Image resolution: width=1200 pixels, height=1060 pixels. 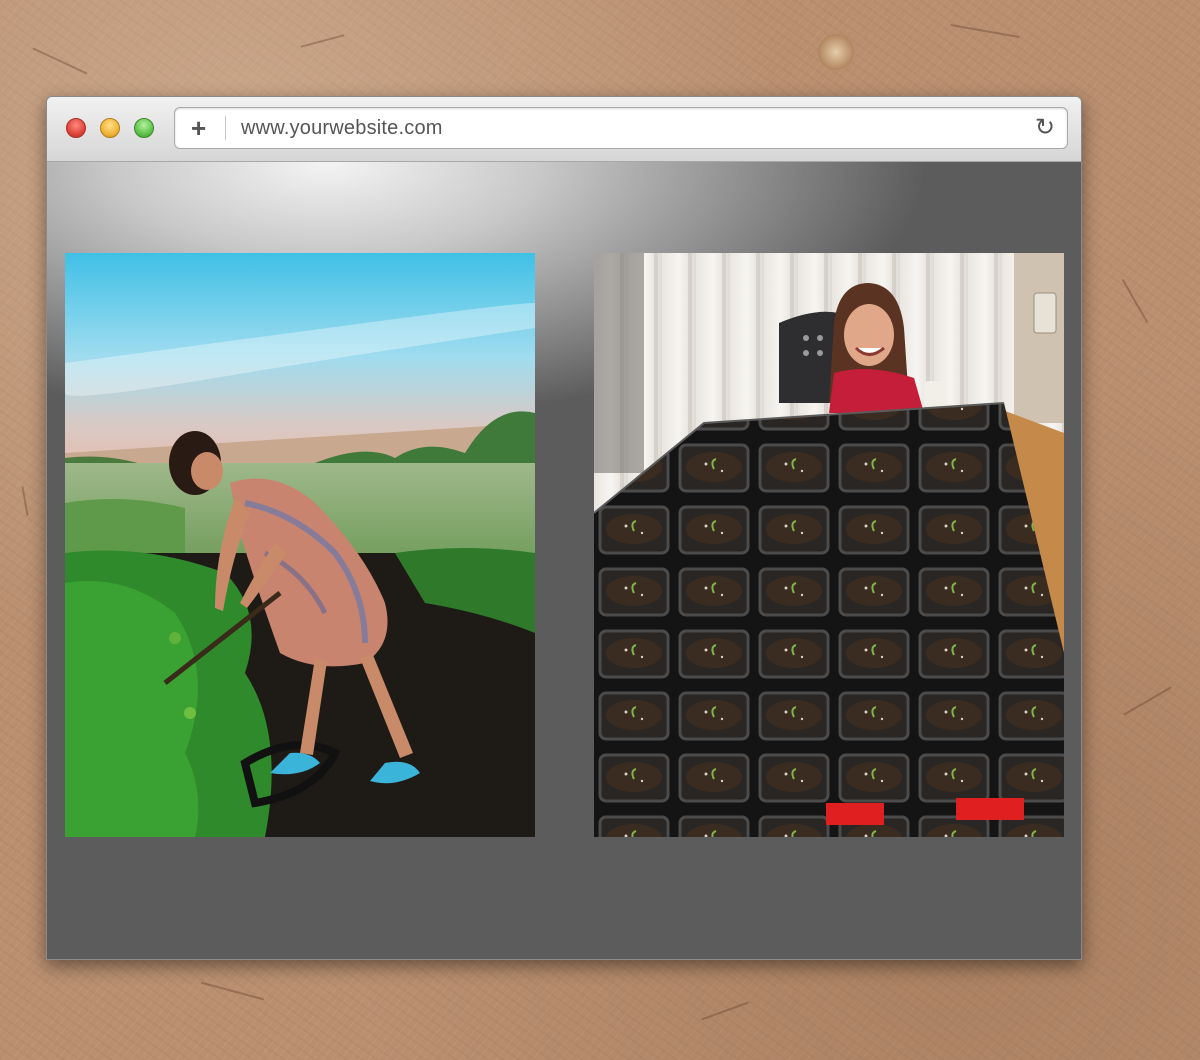 What do you see at coordinates (836, 52) in the screenshot?
I see `paper-knot` at bounding box center [836, 52].